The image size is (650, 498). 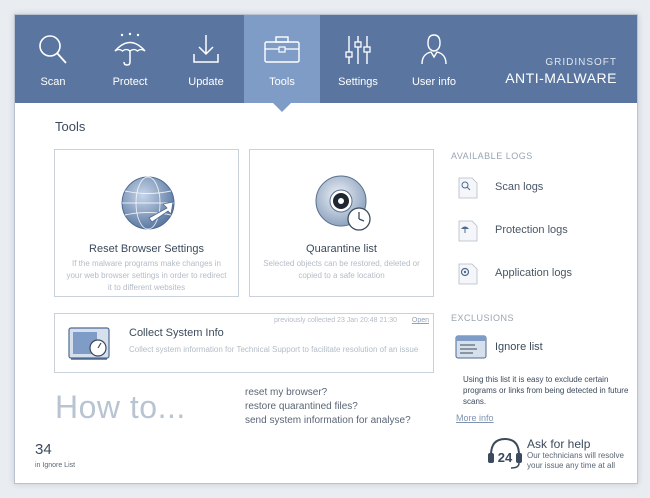 What do you see at coordinates (492, 156) in the screenshot?
I see `available-logs-heading: AVAILABLE LOGS` at bounding box center [492, 156].